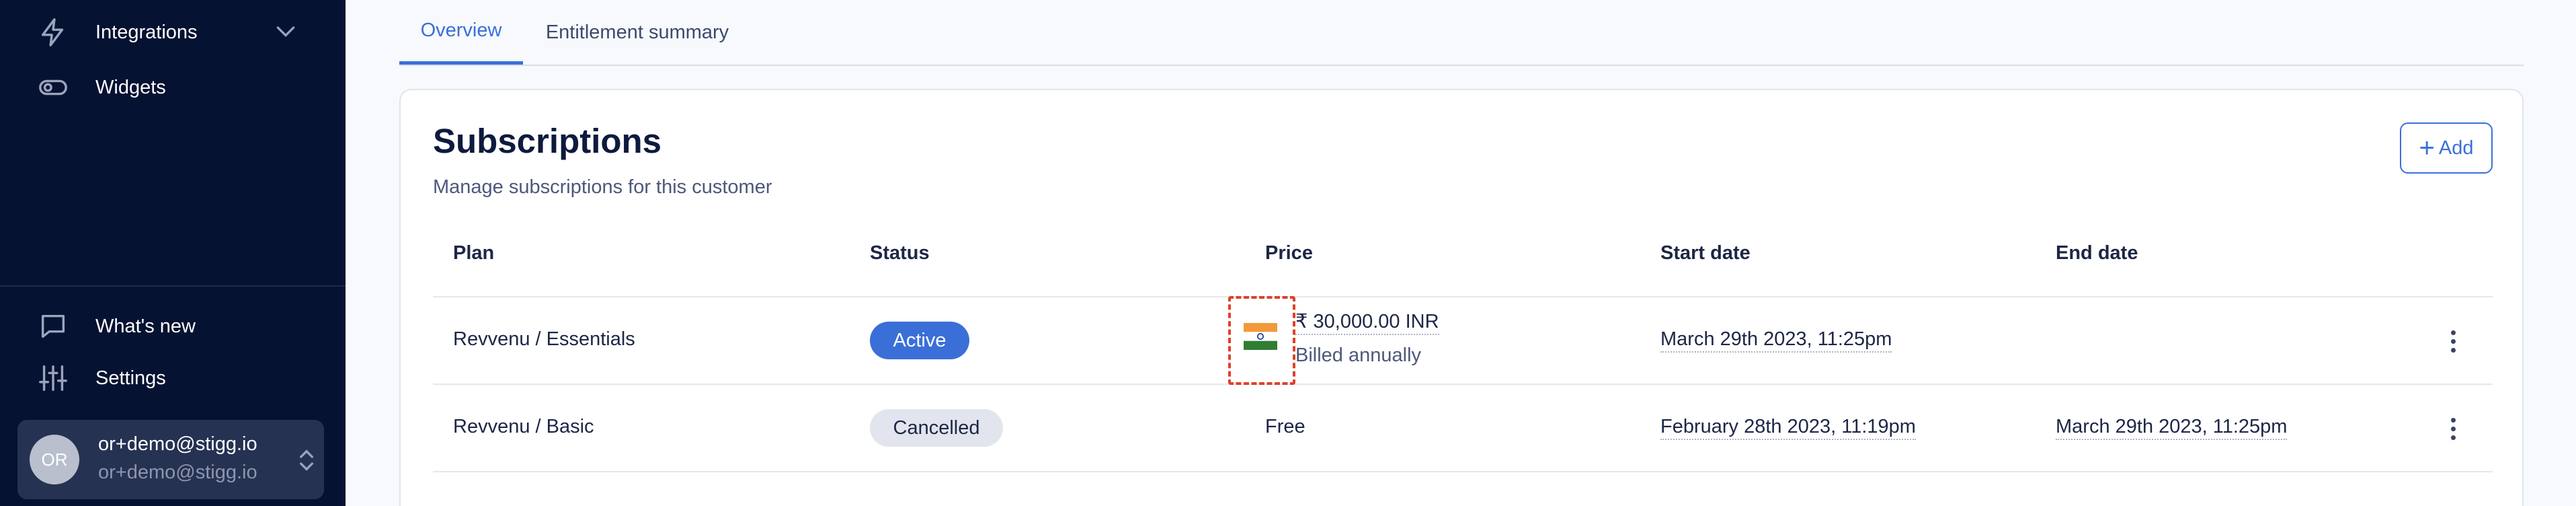 Image resolution: width=2576 pixels, height=506 pixels. I want to click on sidebar-item-label: Integrations, so click(146, 32).